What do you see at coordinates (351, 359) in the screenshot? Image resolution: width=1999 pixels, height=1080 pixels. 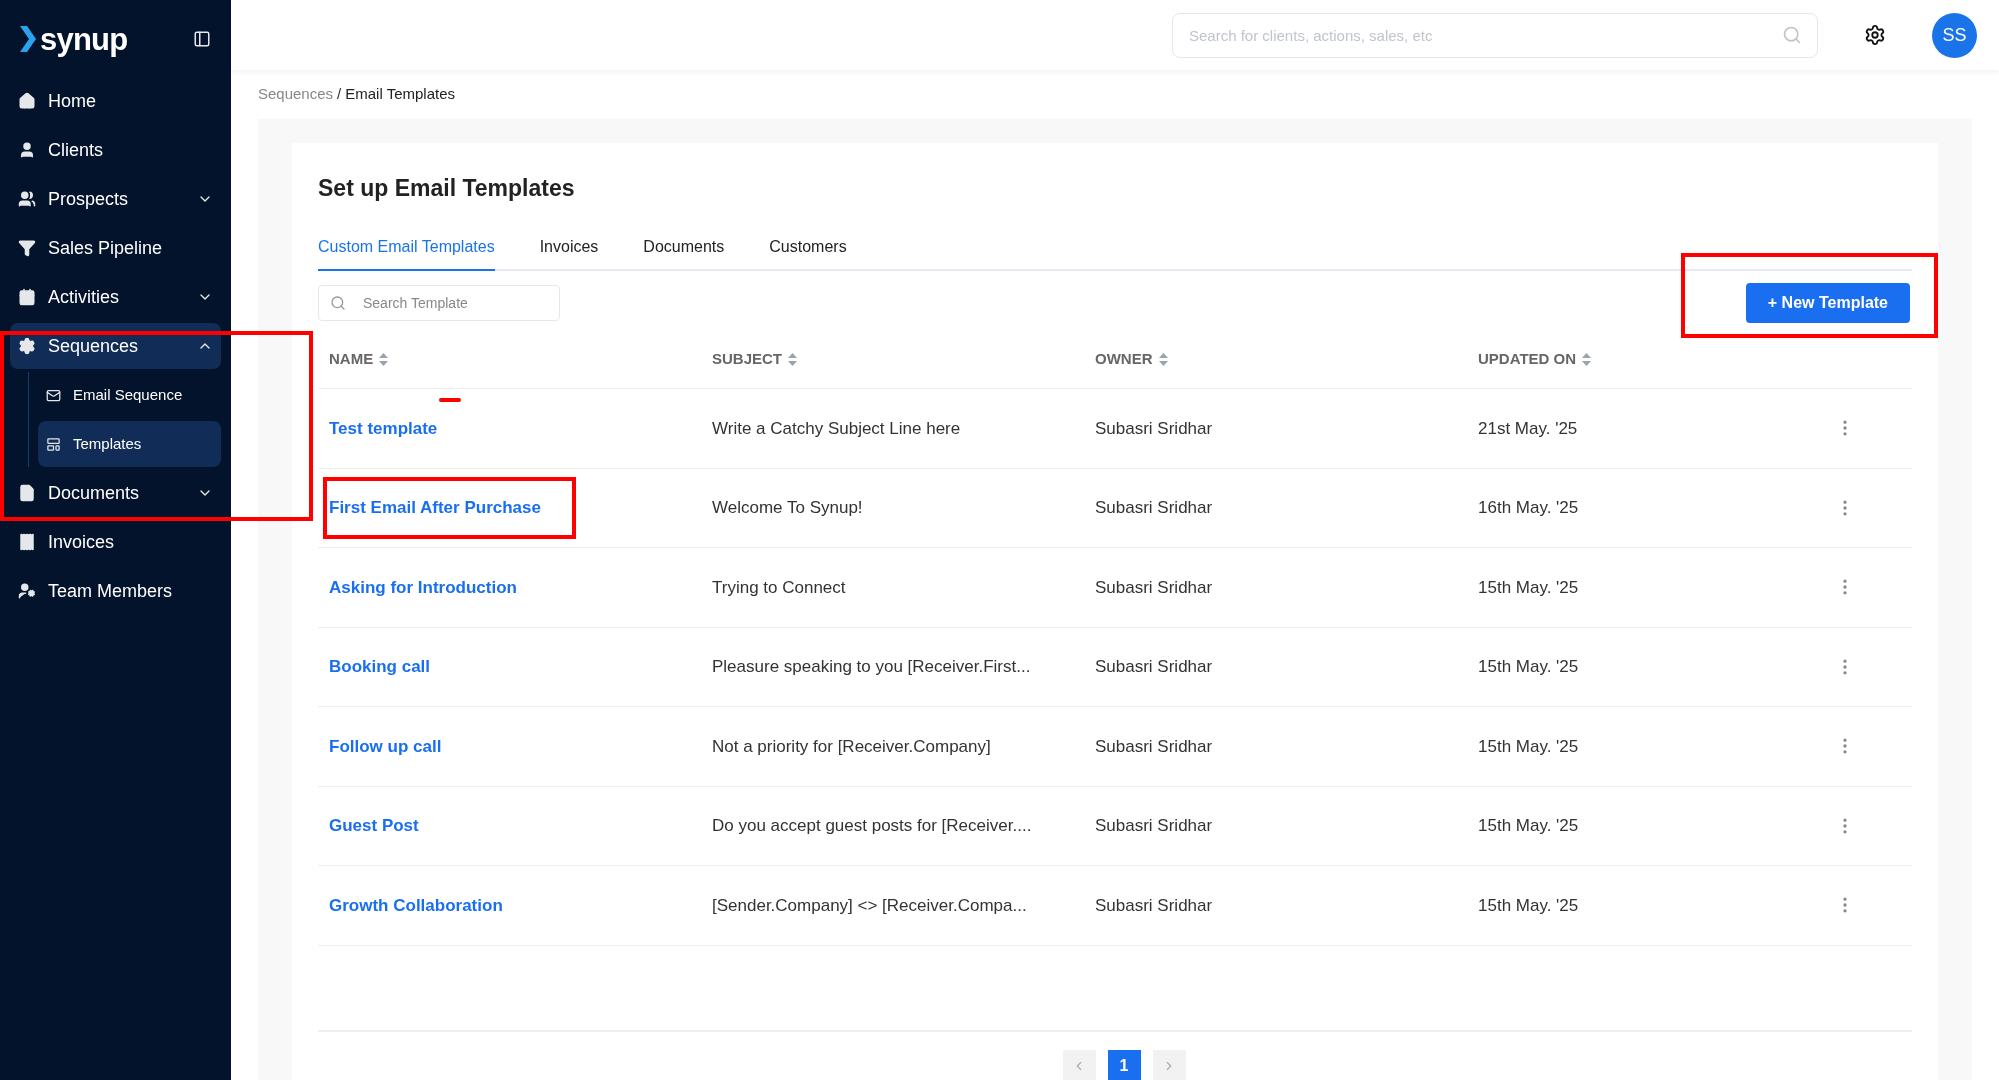 I see `column-header: NAME` at bounding box center [351, 359].